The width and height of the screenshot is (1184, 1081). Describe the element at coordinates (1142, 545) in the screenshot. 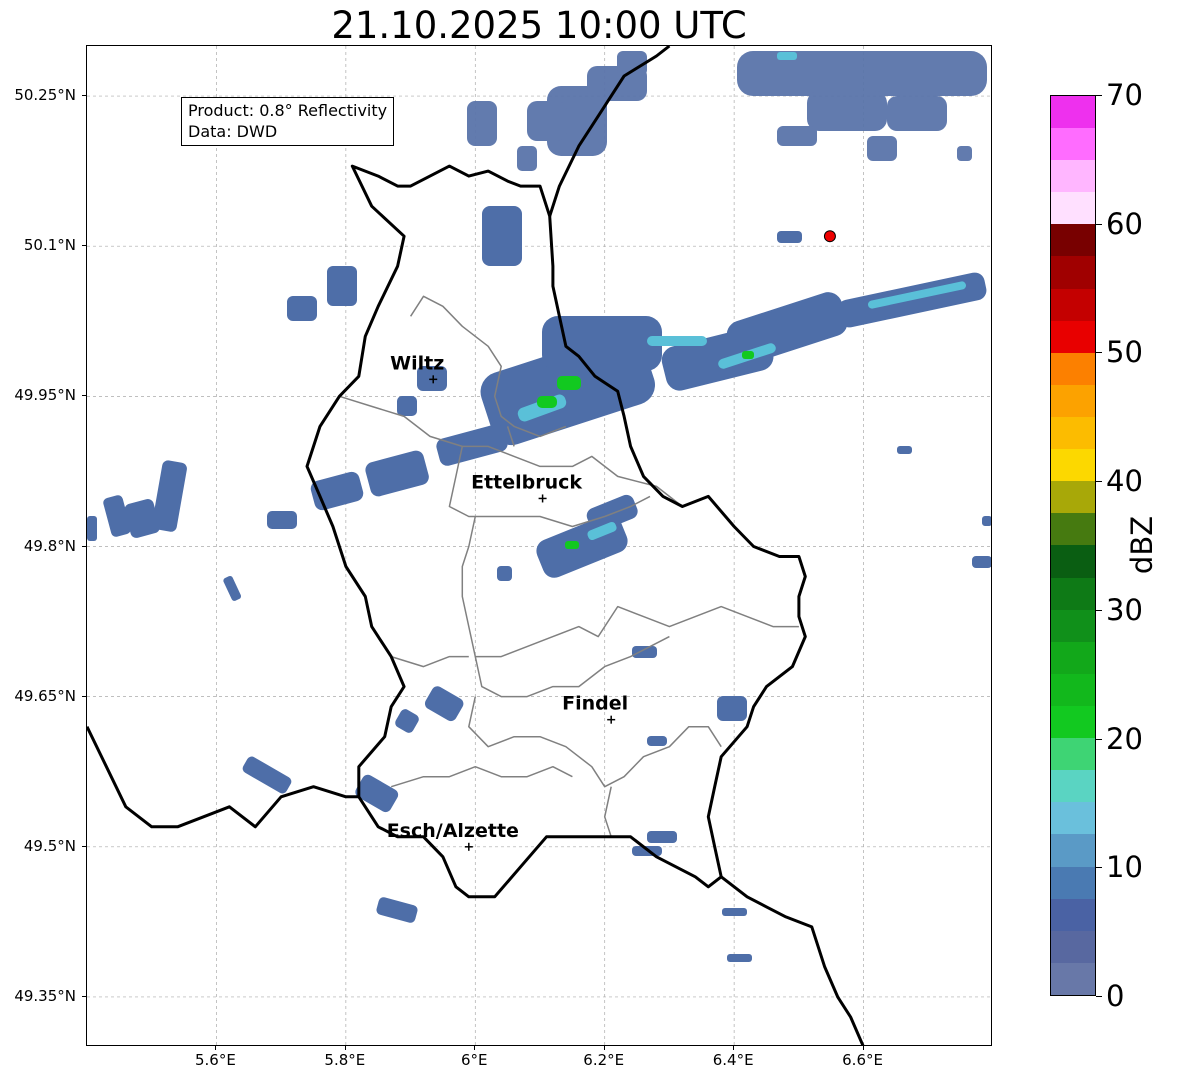

I see `colorbar-label: dBZ` at that location.